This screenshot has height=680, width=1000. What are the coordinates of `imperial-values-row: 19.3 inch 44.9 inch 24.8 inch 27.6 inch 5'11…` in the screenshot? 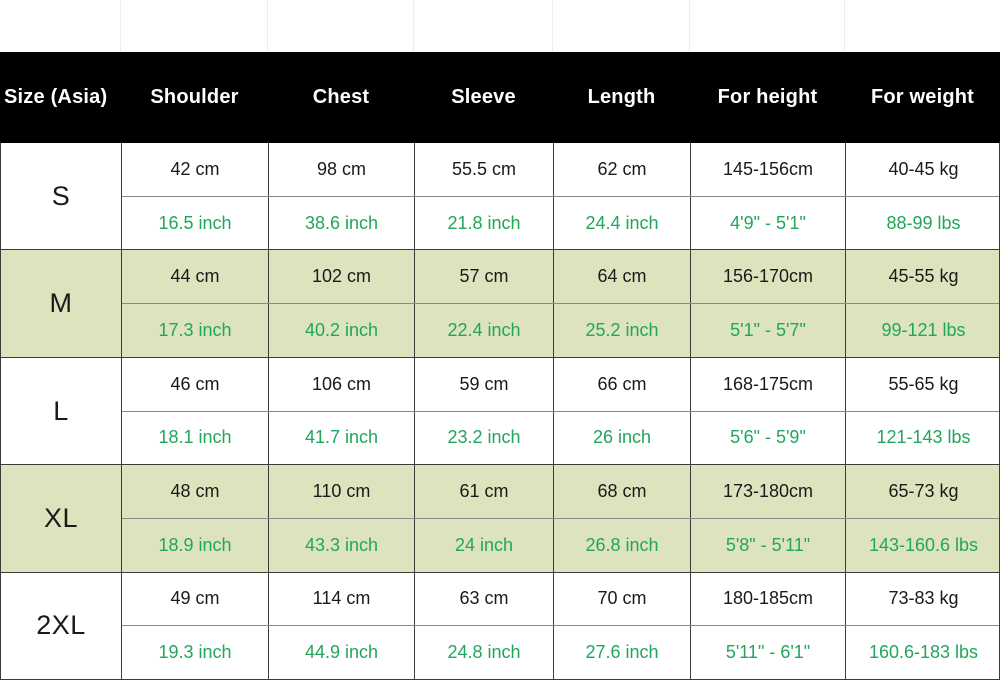 It's located at (560, 653).